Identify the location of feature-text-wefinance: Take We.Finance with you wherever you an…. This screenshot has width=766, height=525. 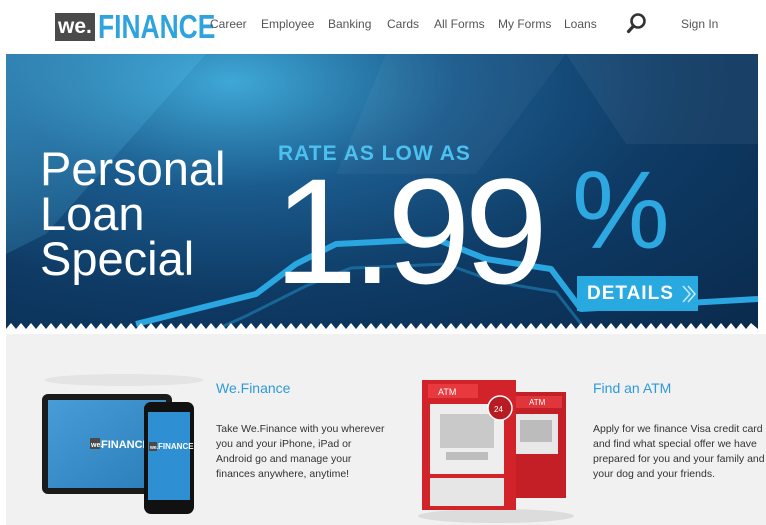
(300, 451).